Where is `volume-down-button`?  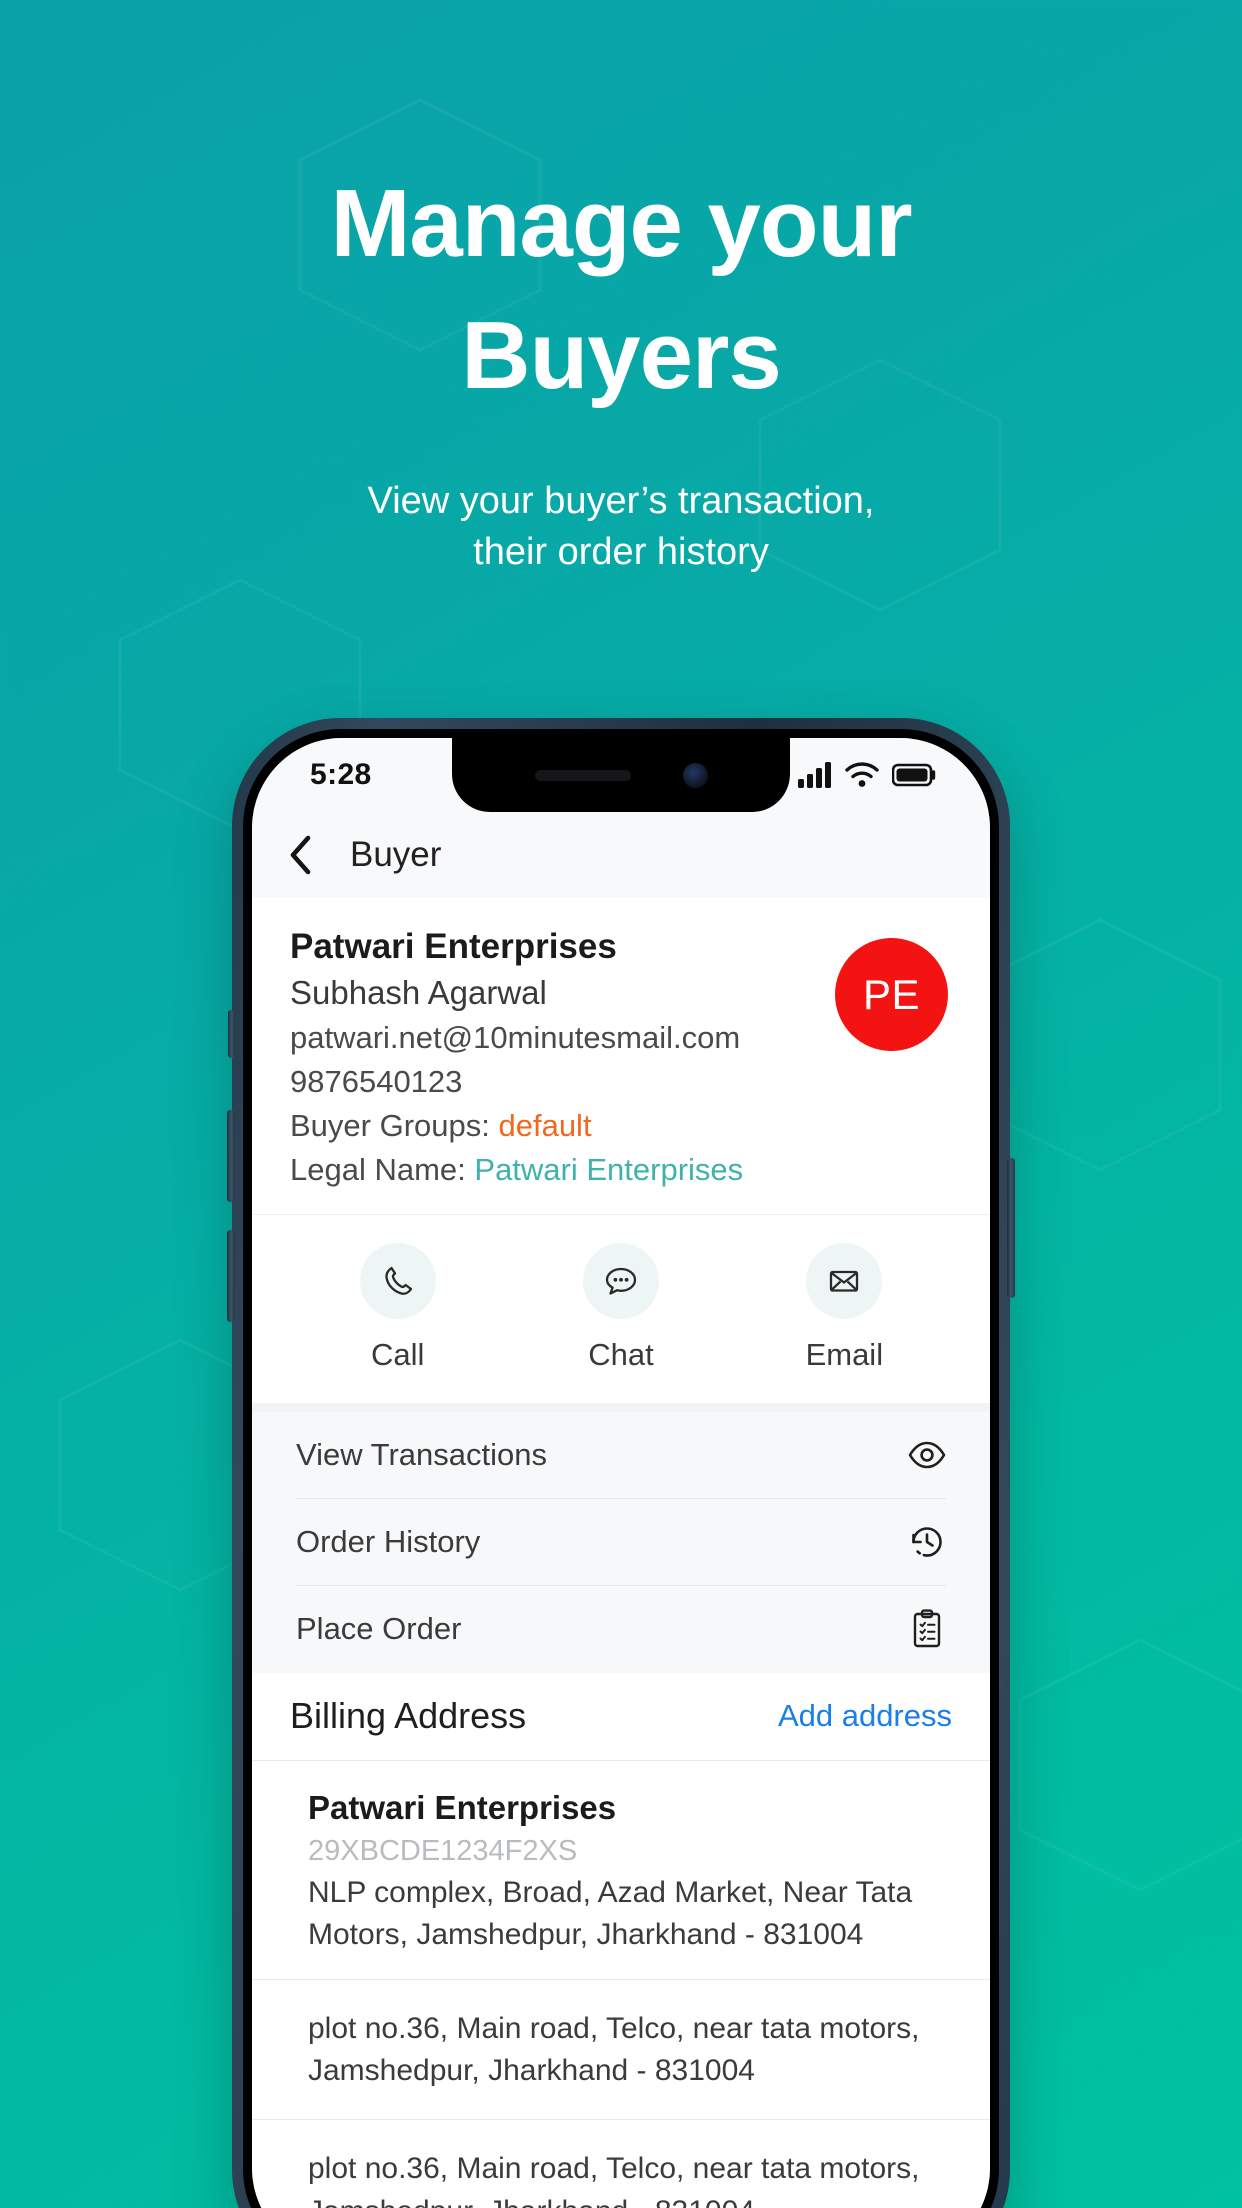
volume-down-button is located at coordinates (231, 1276).